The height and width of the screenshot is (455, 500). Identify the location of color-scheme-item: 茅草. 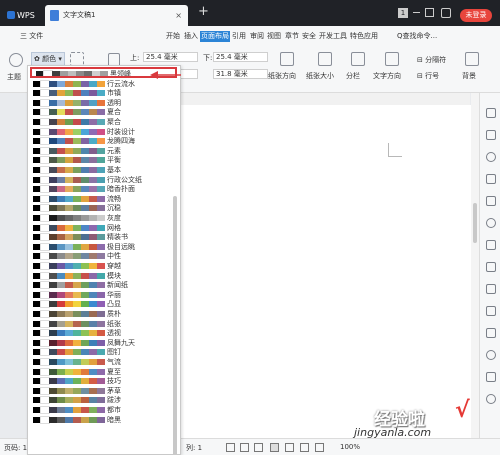
(104, 390).